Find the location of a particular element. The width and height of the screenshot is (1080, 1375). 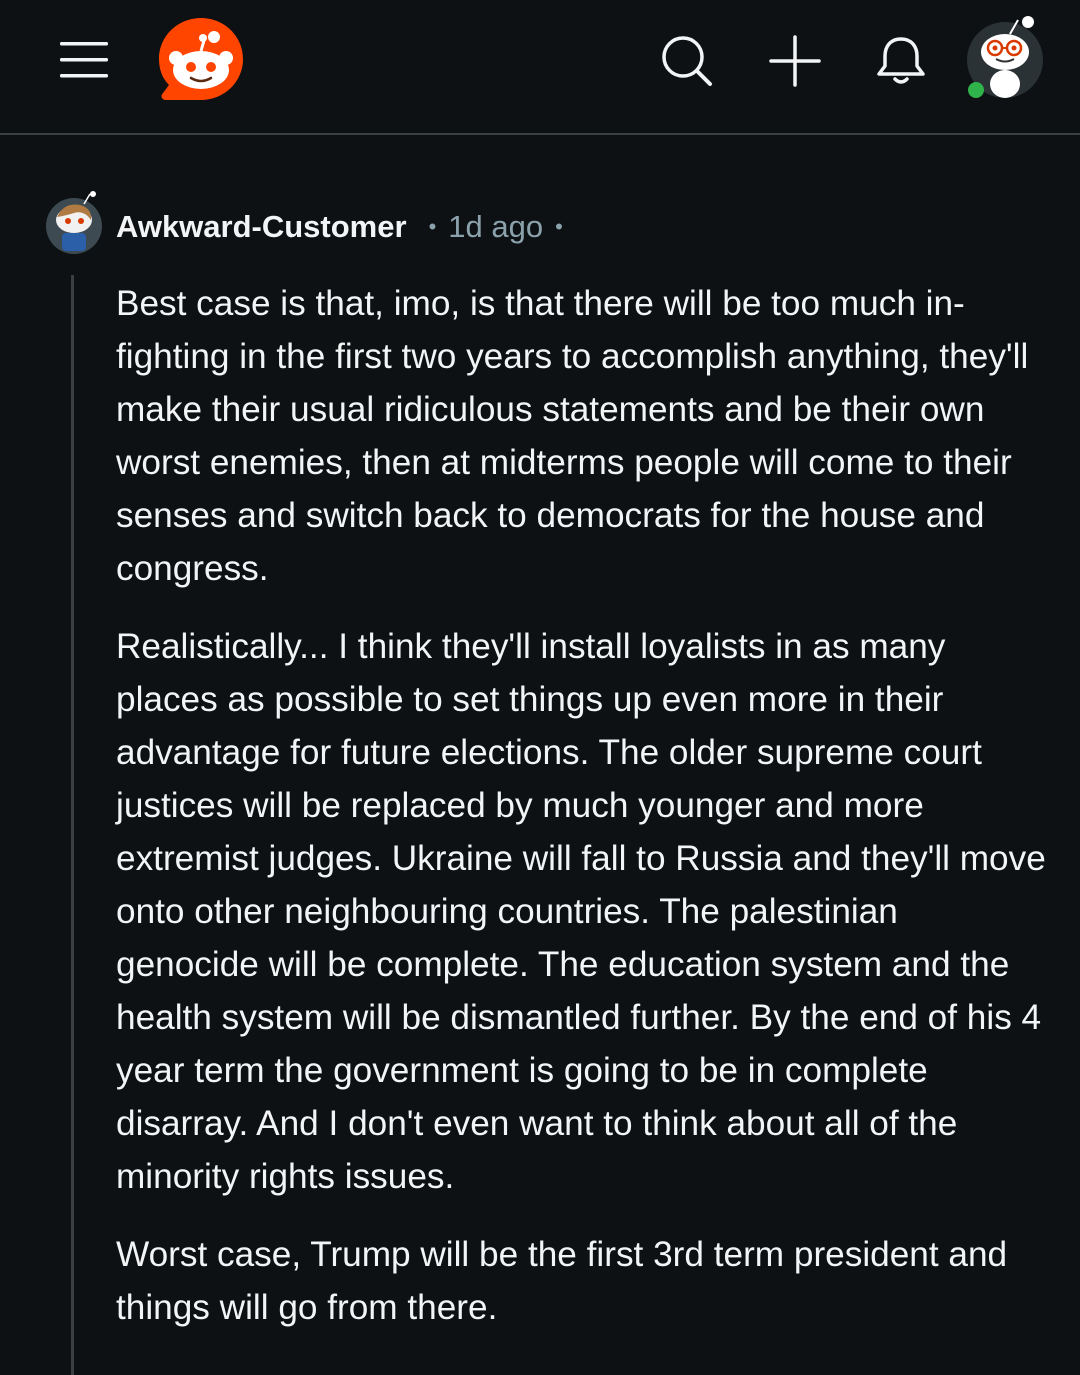

top-navigation-bar is located at coordinates (540, 67).